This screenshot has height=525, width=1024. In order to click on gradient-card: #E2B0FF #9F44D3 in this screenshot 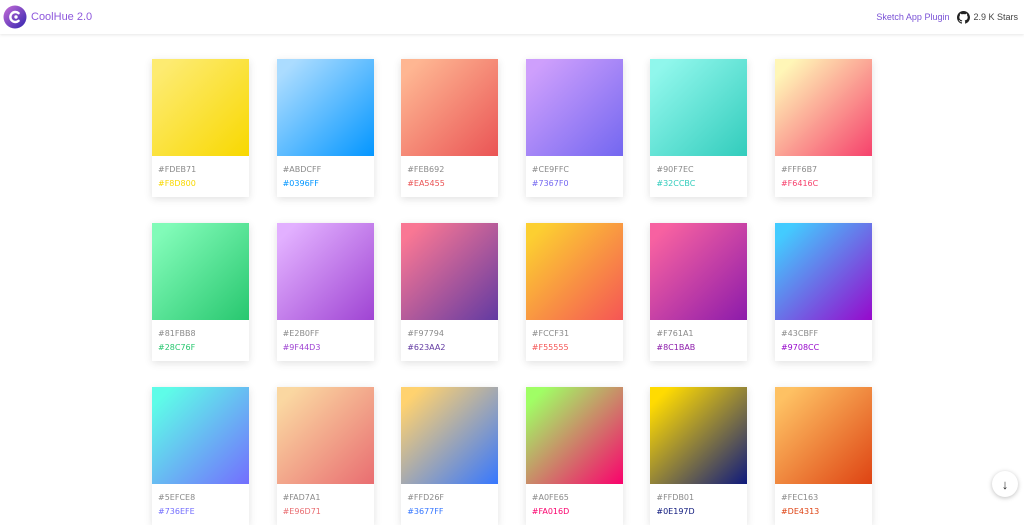, I will do `click(325, 292)`.